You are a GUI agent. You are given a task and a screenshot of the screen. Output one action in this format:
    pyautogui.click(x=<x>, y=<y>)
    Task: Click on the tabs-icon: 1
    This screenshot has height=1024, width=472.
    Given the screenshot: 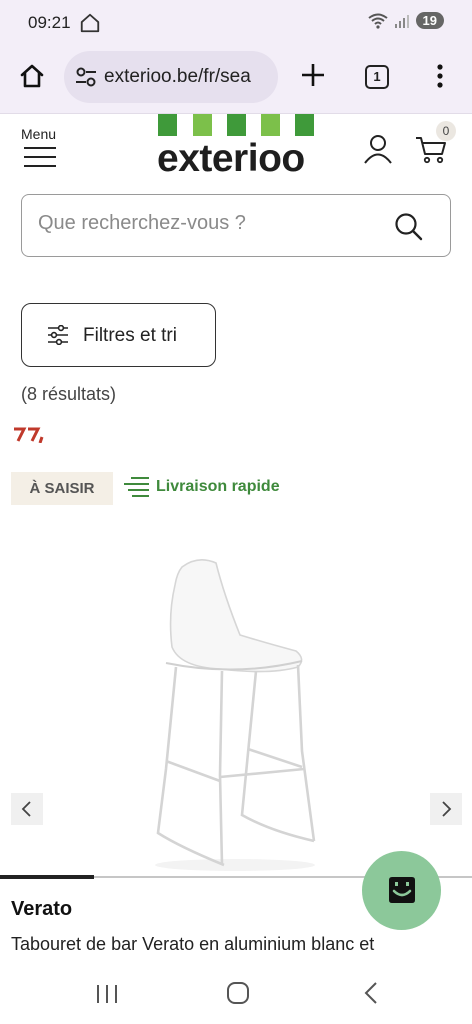 What is the action you would take?
    pyautogui.click(x=377, y=77)
    